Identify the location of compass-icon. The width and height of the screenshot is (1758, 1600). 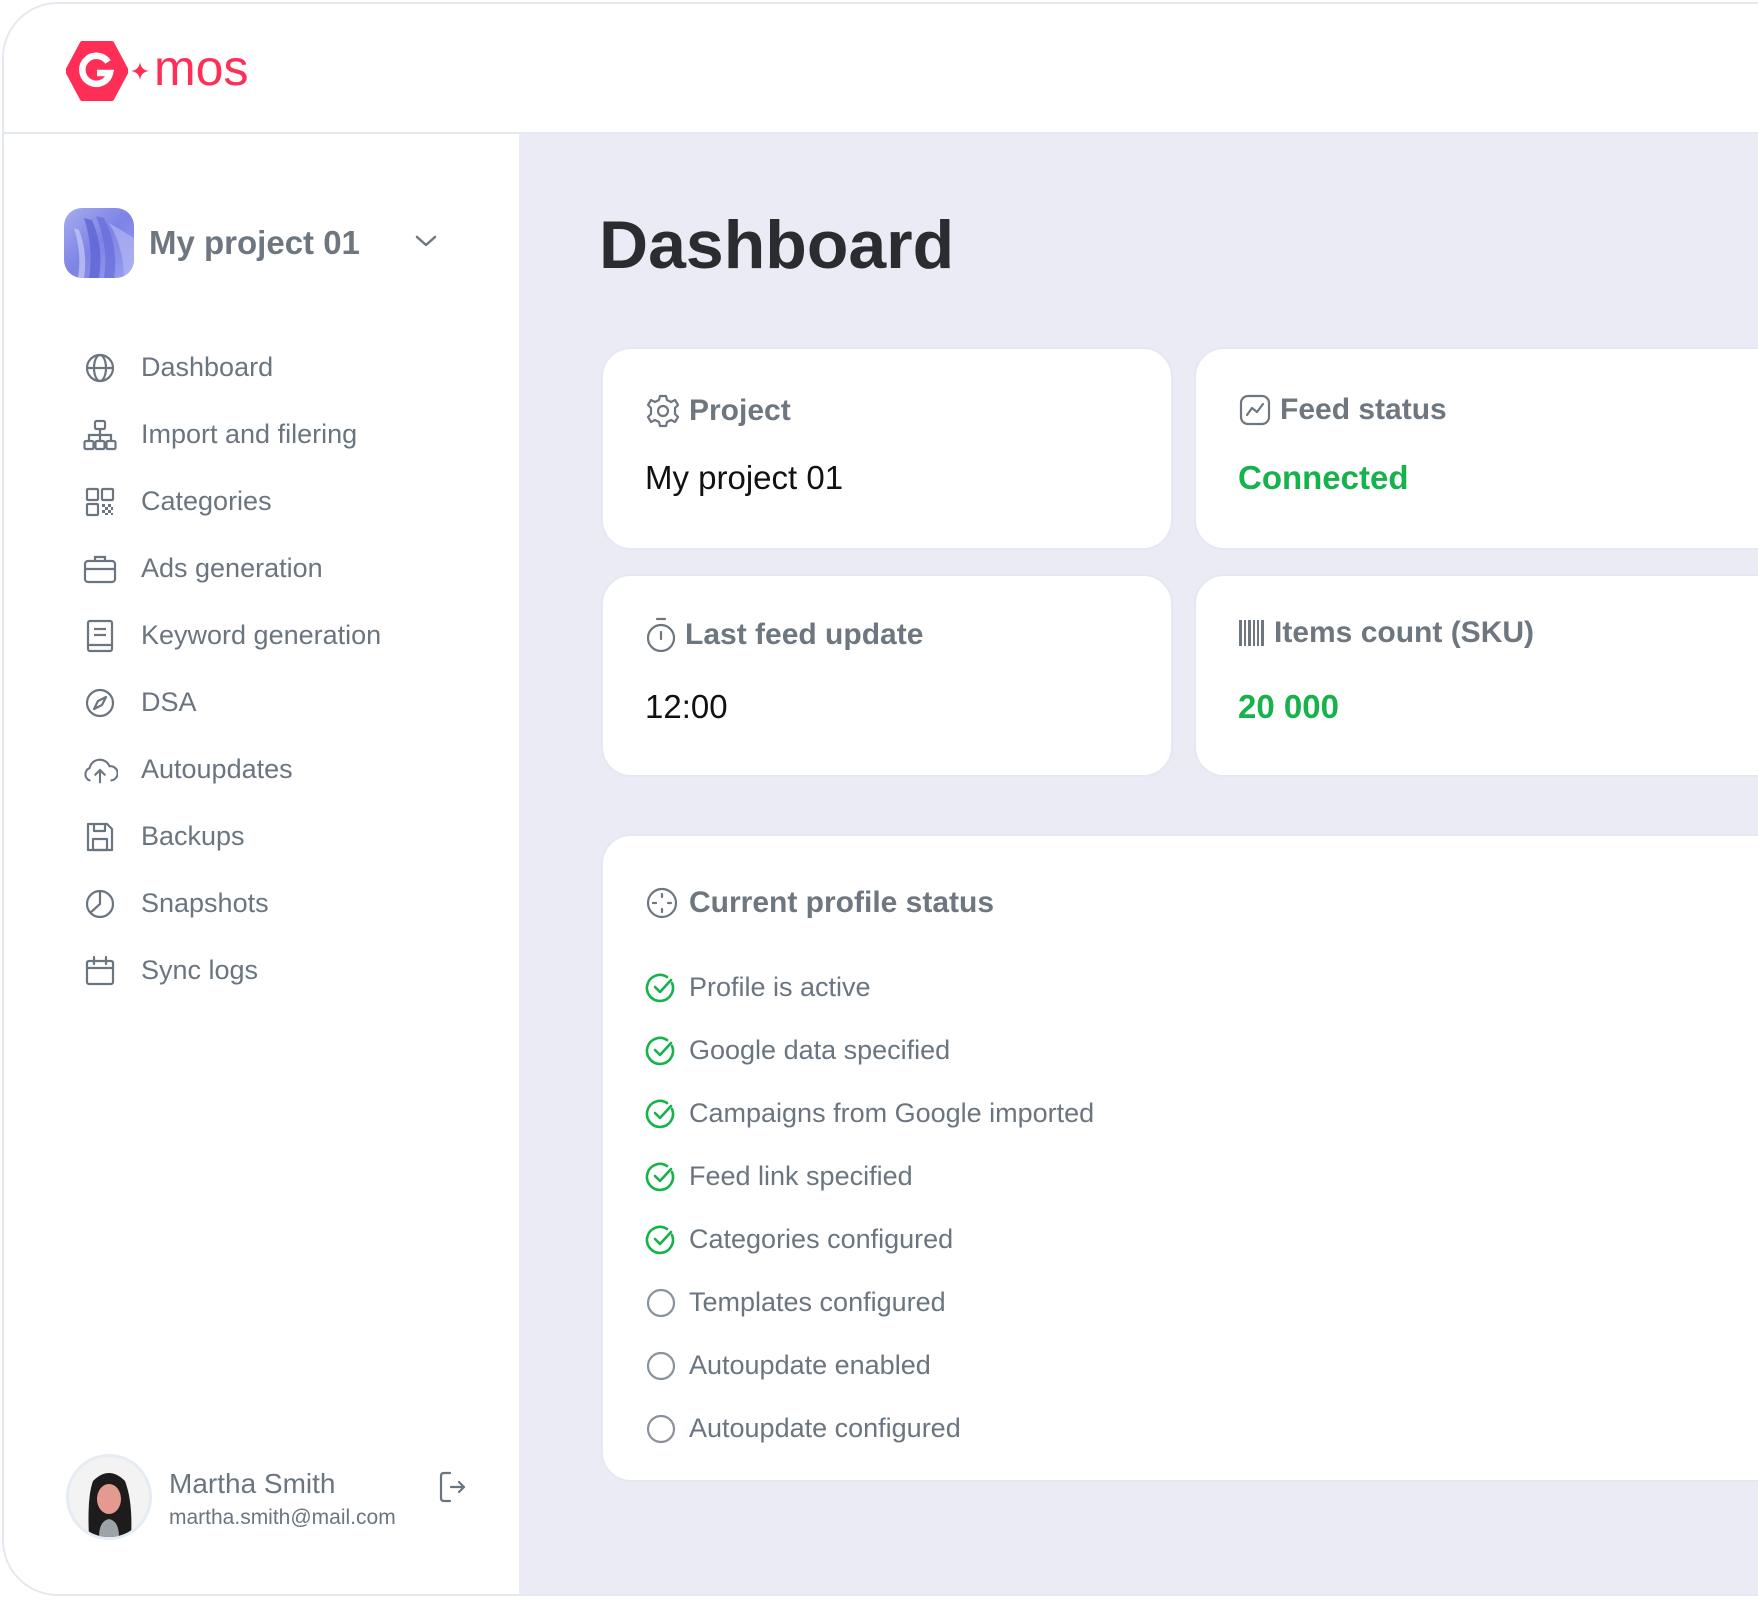
(100, 703).